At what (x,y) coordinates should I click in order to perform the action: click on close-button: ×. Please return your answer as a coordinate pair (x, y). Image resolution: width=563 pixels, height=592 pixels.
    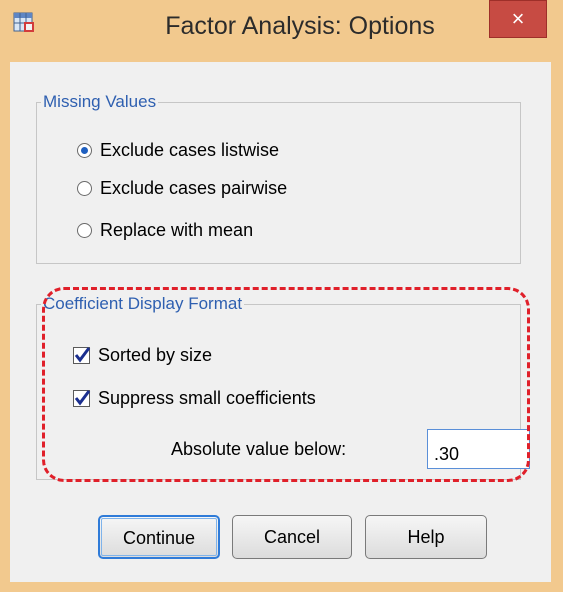
    Looking at the image, I should click on (518, 19).